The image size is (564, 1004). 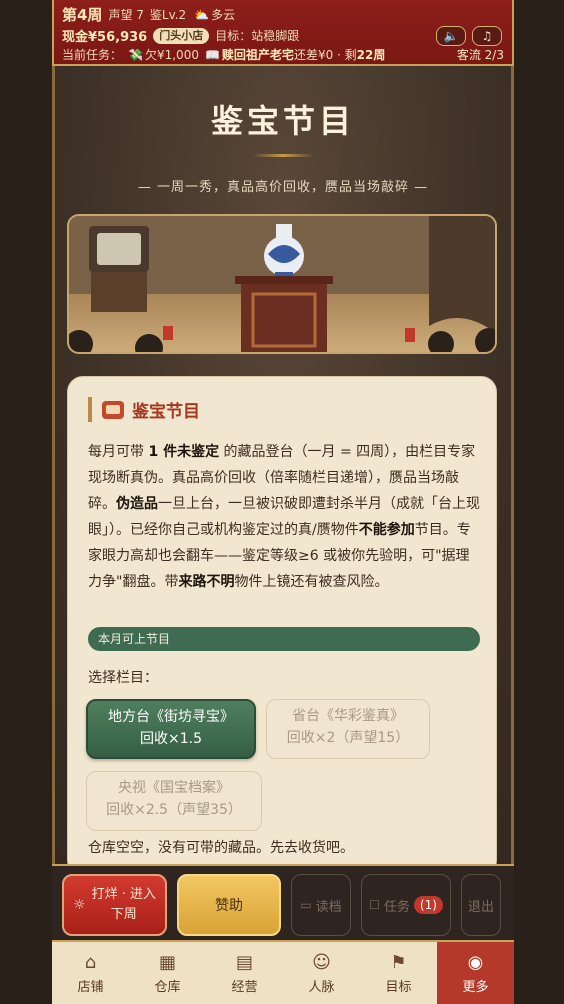 What do you see at coordinates (171, 729) in the screenshot?
I see `program-option-local: 地方台《街坊寻宝》 回收×1.5` at bounding box center [171, 729].